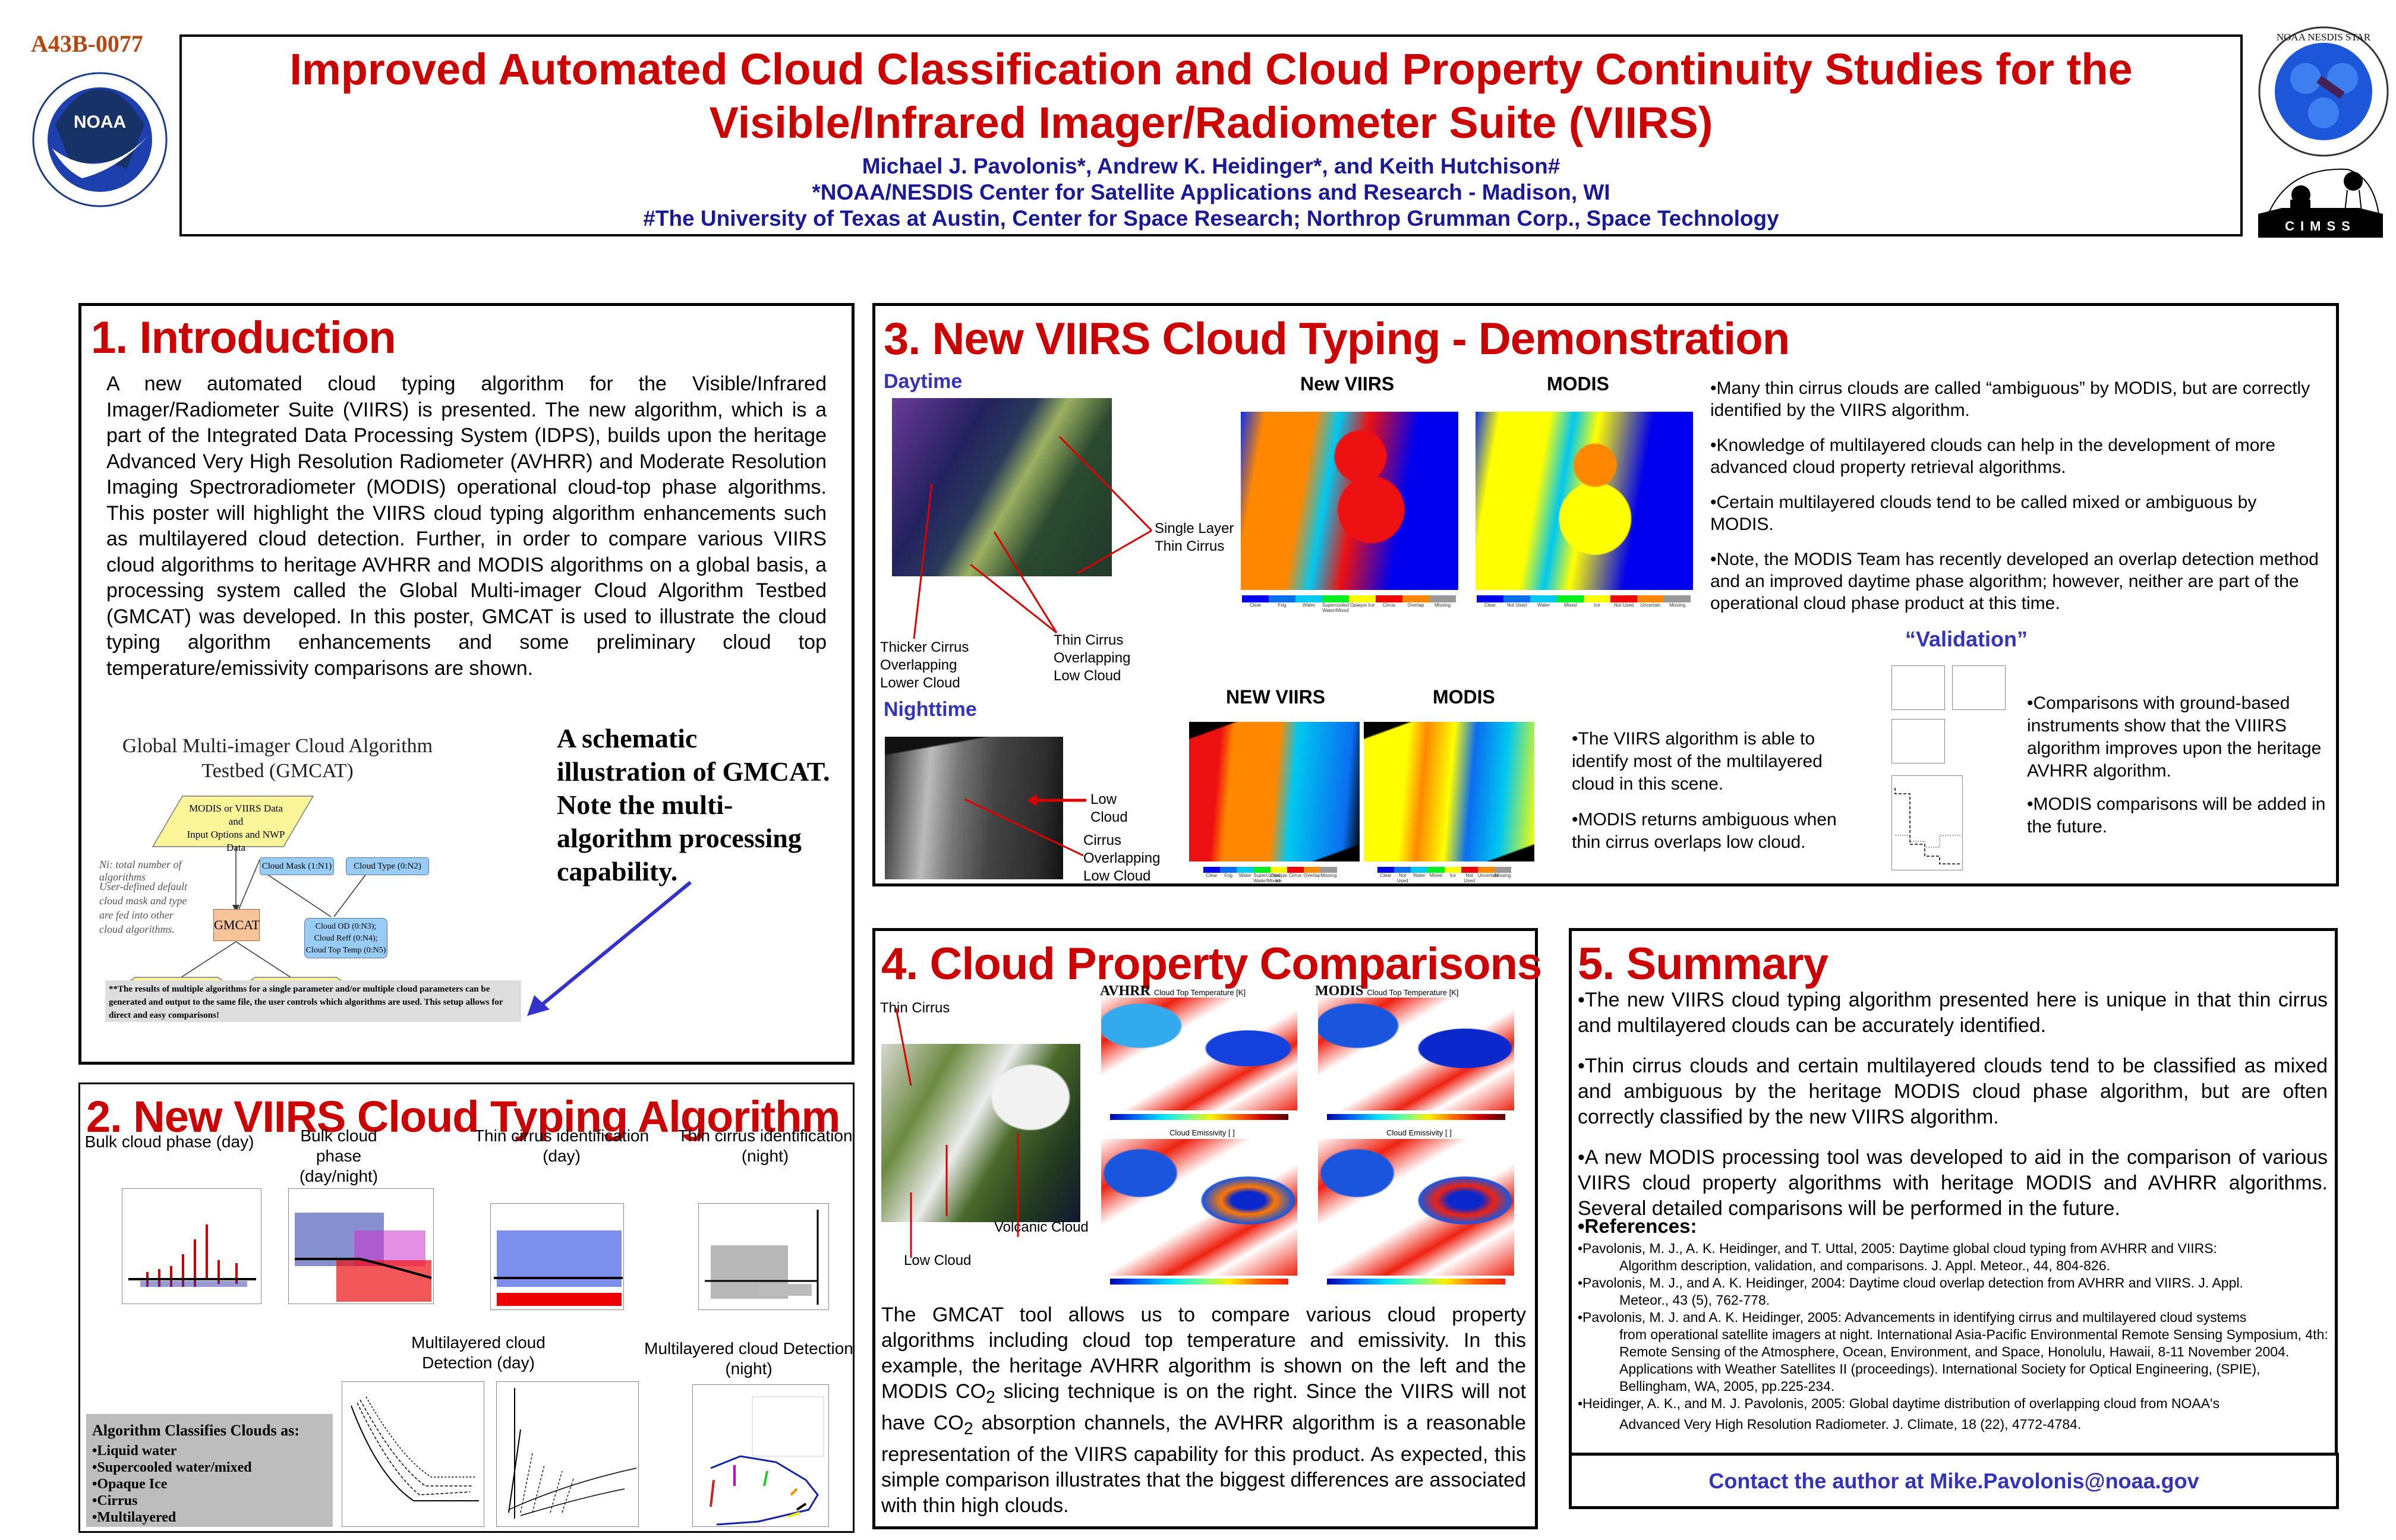 This screenshot has width=2396, height=1540. I want to click on plot-bulk-phase-daynight, so click(361, 1246).